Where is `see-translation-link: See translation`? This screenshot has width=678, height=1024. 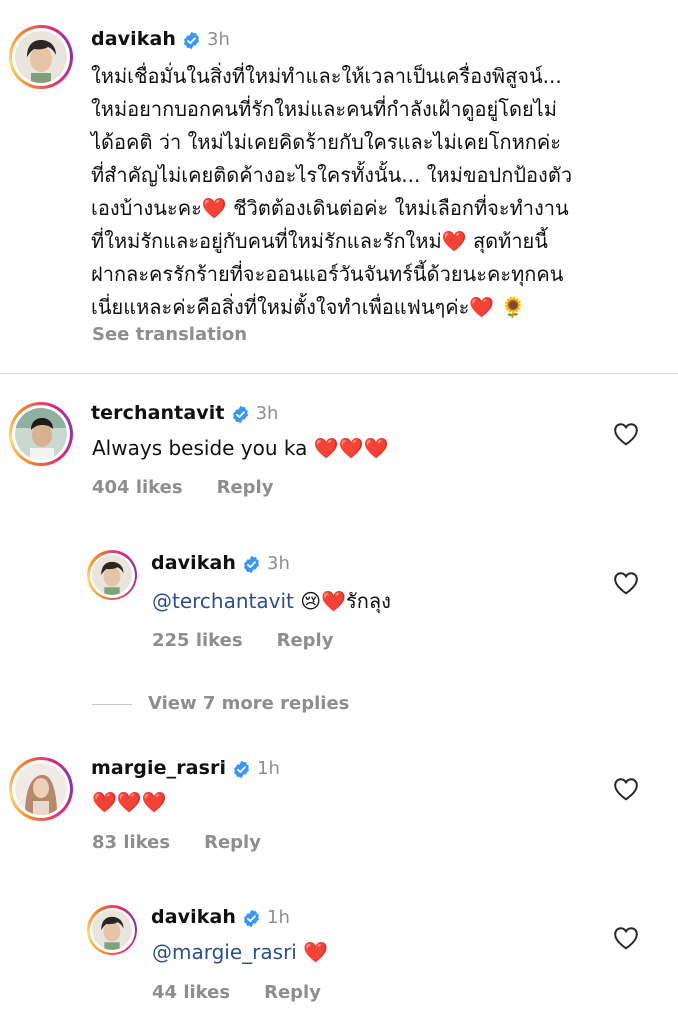 see-translation-link: See translation is located at coordinates (169, 334).